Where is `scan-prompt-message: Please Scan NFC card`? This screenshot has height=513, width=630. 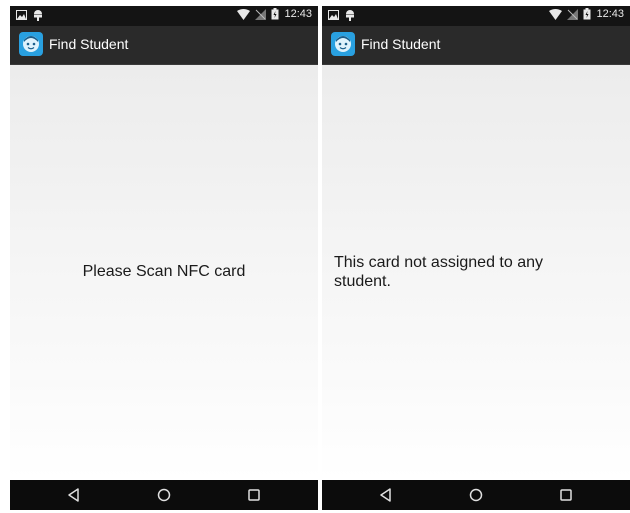 scan-prompt-message: Please Scan NFC card is located at coordinates (164, 271).